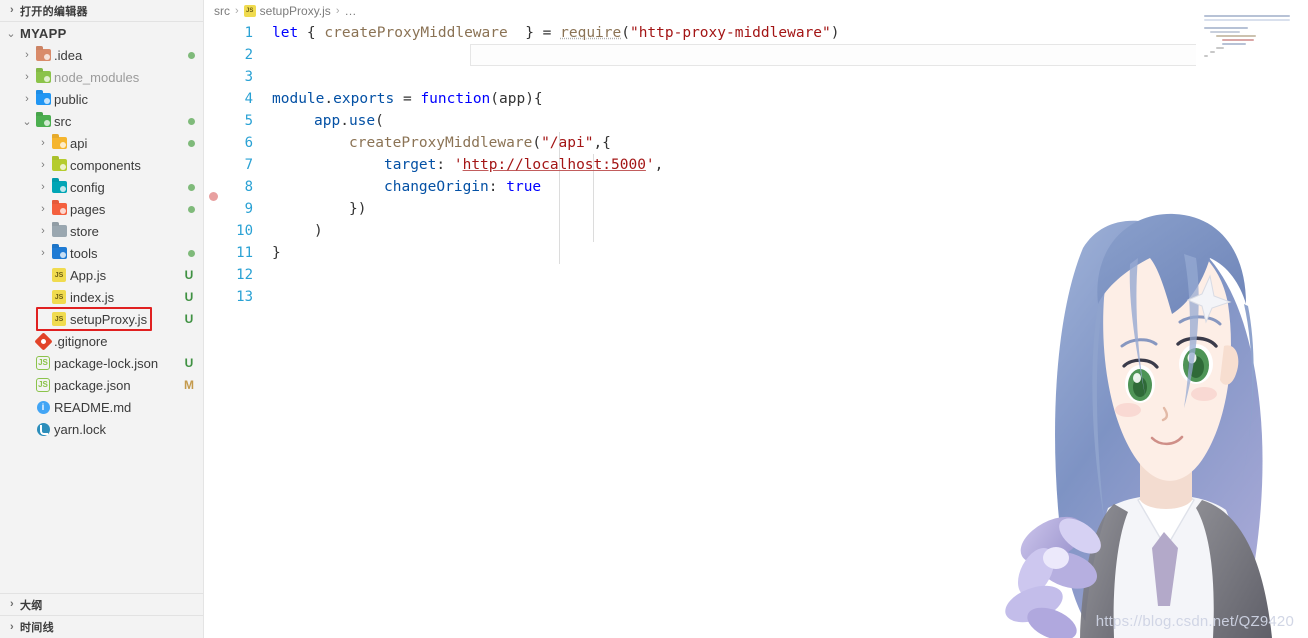 The width and height of the screenshot is (1308, 638). I want to click on line-text: app.use(, so click(323, 121).